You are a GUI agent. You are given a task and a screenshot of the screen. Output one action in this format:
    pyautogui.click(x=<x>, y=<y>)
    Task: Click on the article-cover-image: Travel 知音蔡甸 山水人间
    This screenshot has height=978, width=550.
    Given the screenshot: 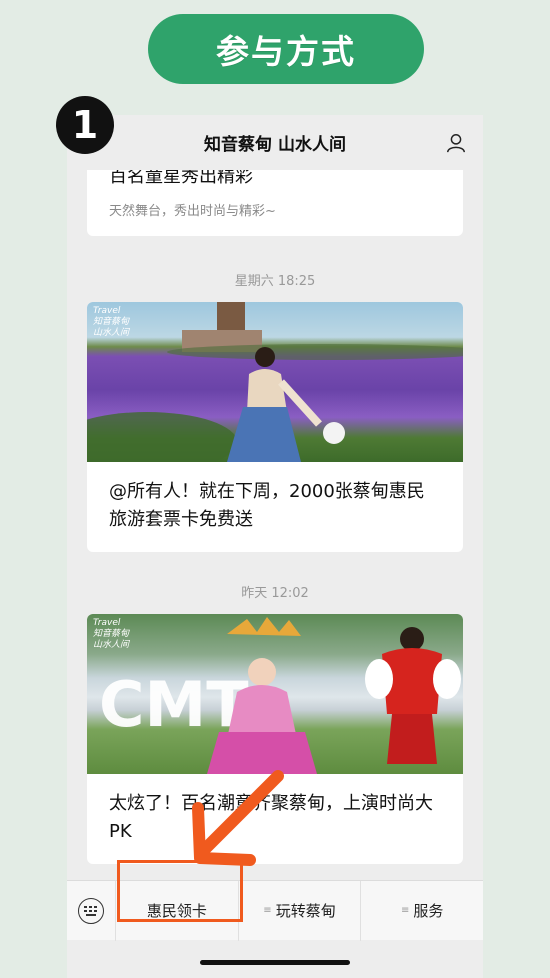 What is the action you would take?
    pyautogui.click(x=275, y=382)
    